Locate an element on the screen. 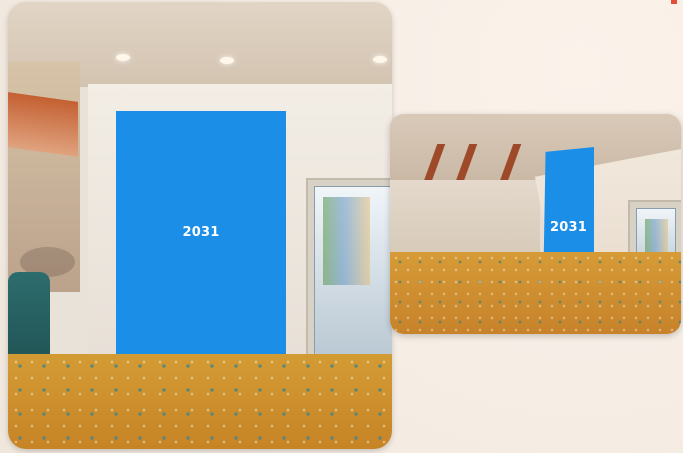 The width and height of the screenshot is (683, 453). wall-monitor-frame is located at coordinates (349, 275).